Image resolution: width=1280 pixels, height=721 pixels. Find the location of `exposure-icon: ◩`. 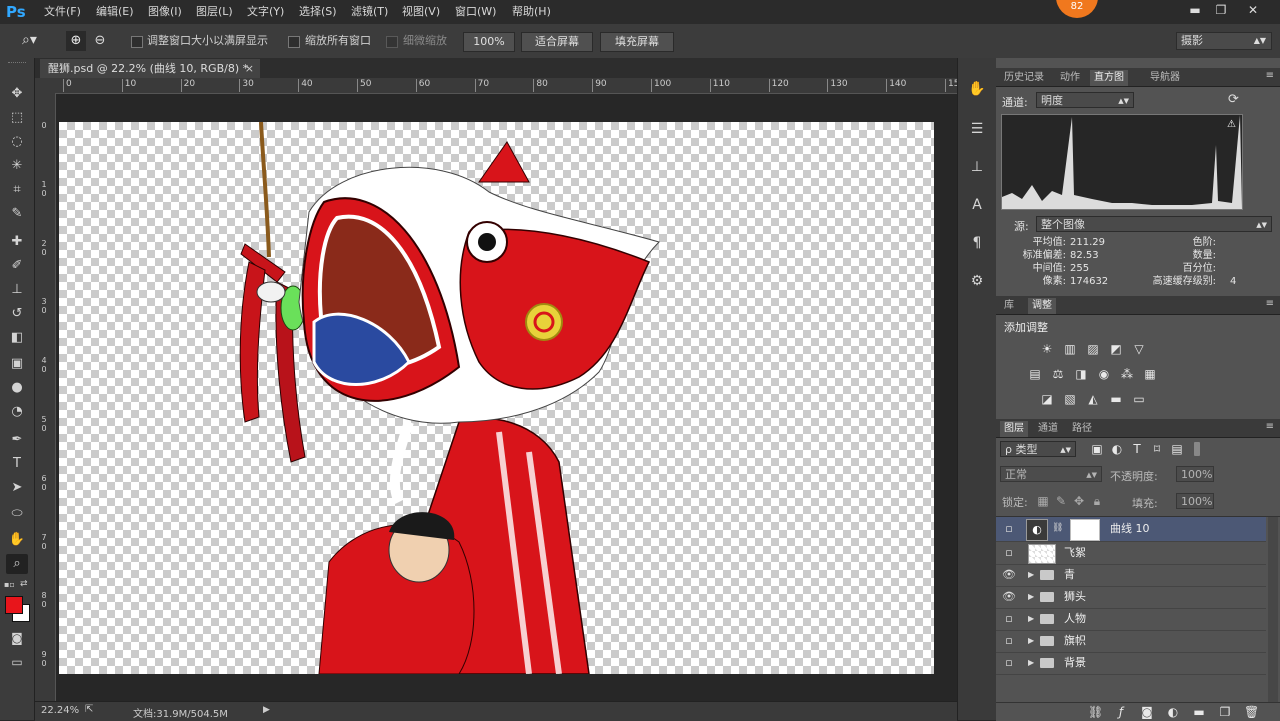

exposure-icon: ◩ is located at coordinates (1116, 349).